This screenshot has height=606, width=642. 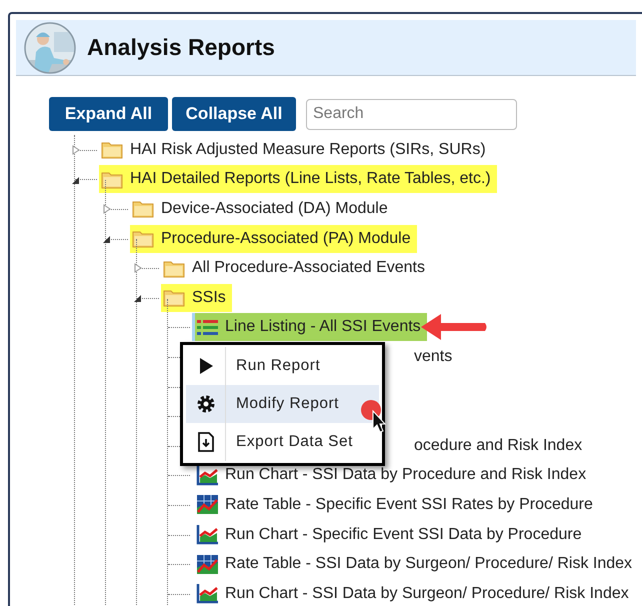 What do you see at coordinates (392, 475) in the screenshot?
I see `report-item: Run Chart - SSI Data by Procedure and Risk Index` at bounding box center [392, 475].